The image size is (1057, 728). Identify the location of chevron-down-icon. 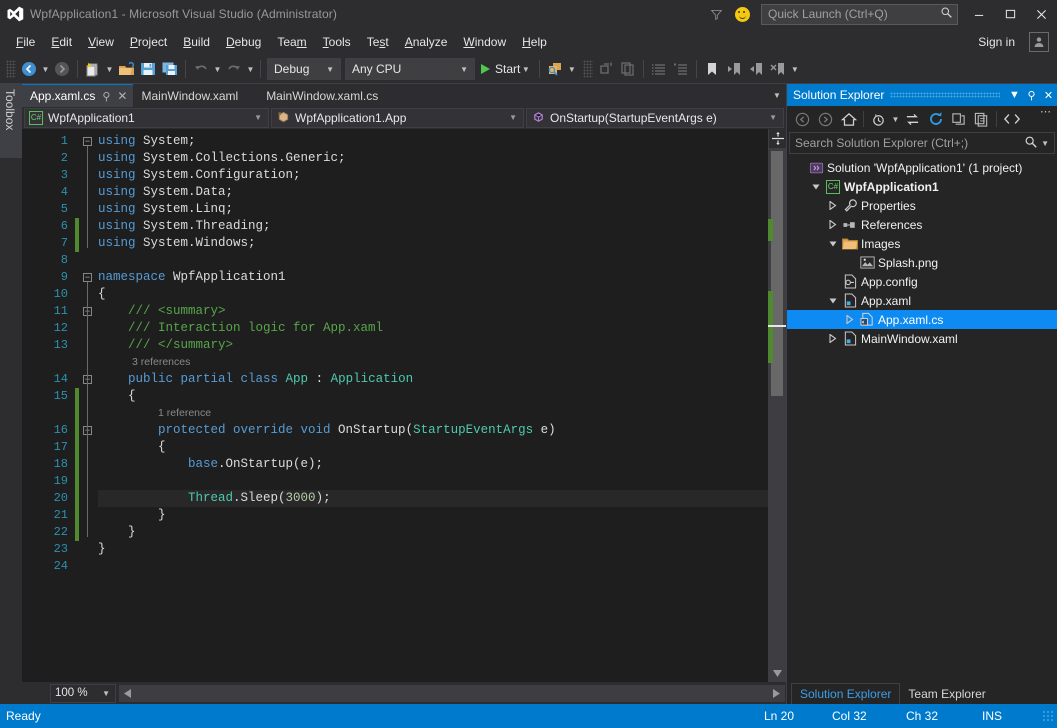
(833, 301).